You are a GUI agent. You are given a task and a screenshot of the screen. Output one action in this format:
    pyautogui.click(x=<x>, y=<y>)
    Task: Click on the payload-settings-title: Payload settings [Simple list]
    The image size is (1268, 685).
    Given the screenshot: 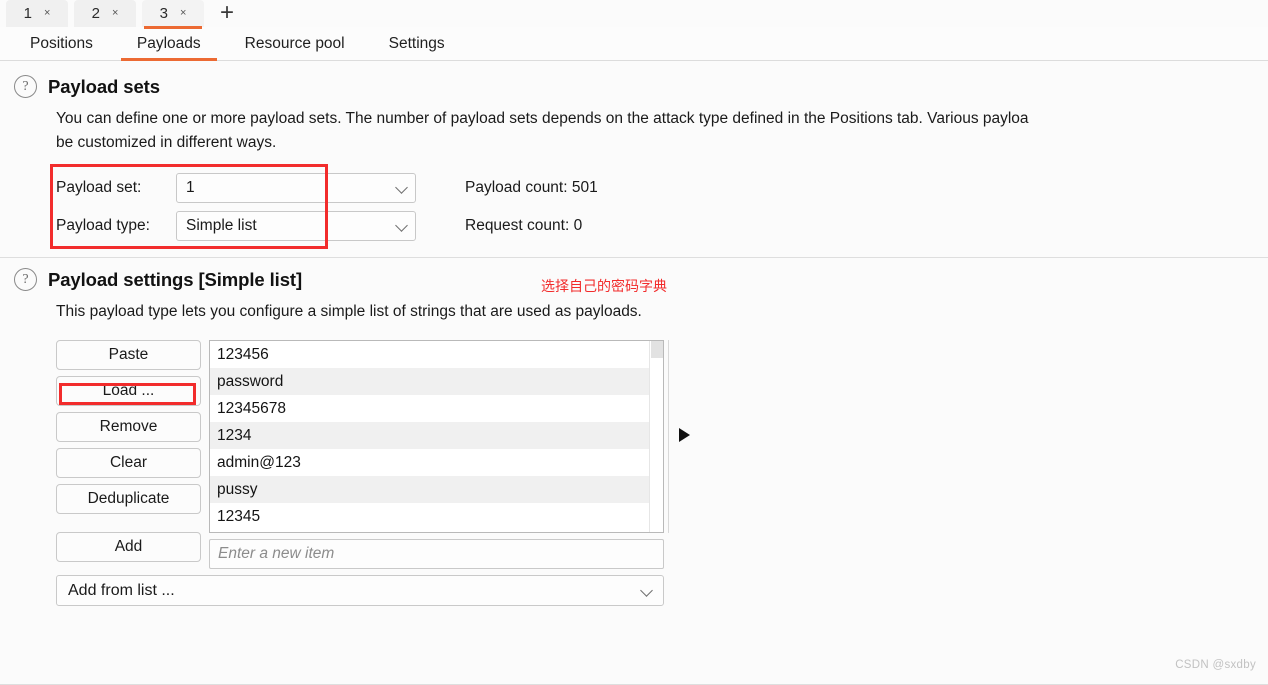 What is the action you would take?
    pyautogui.click(x=175, y=279)
    